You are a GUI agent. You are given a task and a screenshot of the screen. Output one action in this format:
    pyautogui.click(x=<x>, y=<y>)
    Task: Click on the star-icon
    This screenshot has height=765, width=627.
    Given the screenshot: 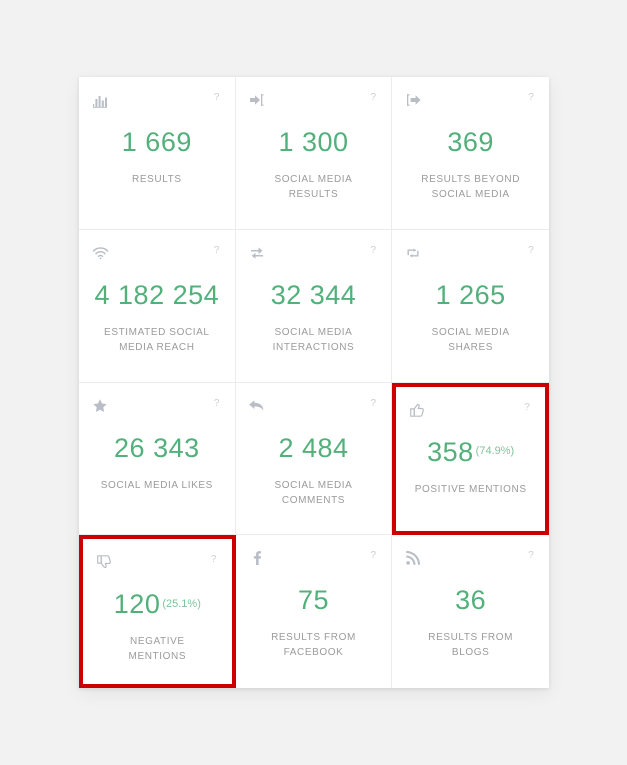 What is the action you would take?
    pyautogui.click(x=100, y=406)
    